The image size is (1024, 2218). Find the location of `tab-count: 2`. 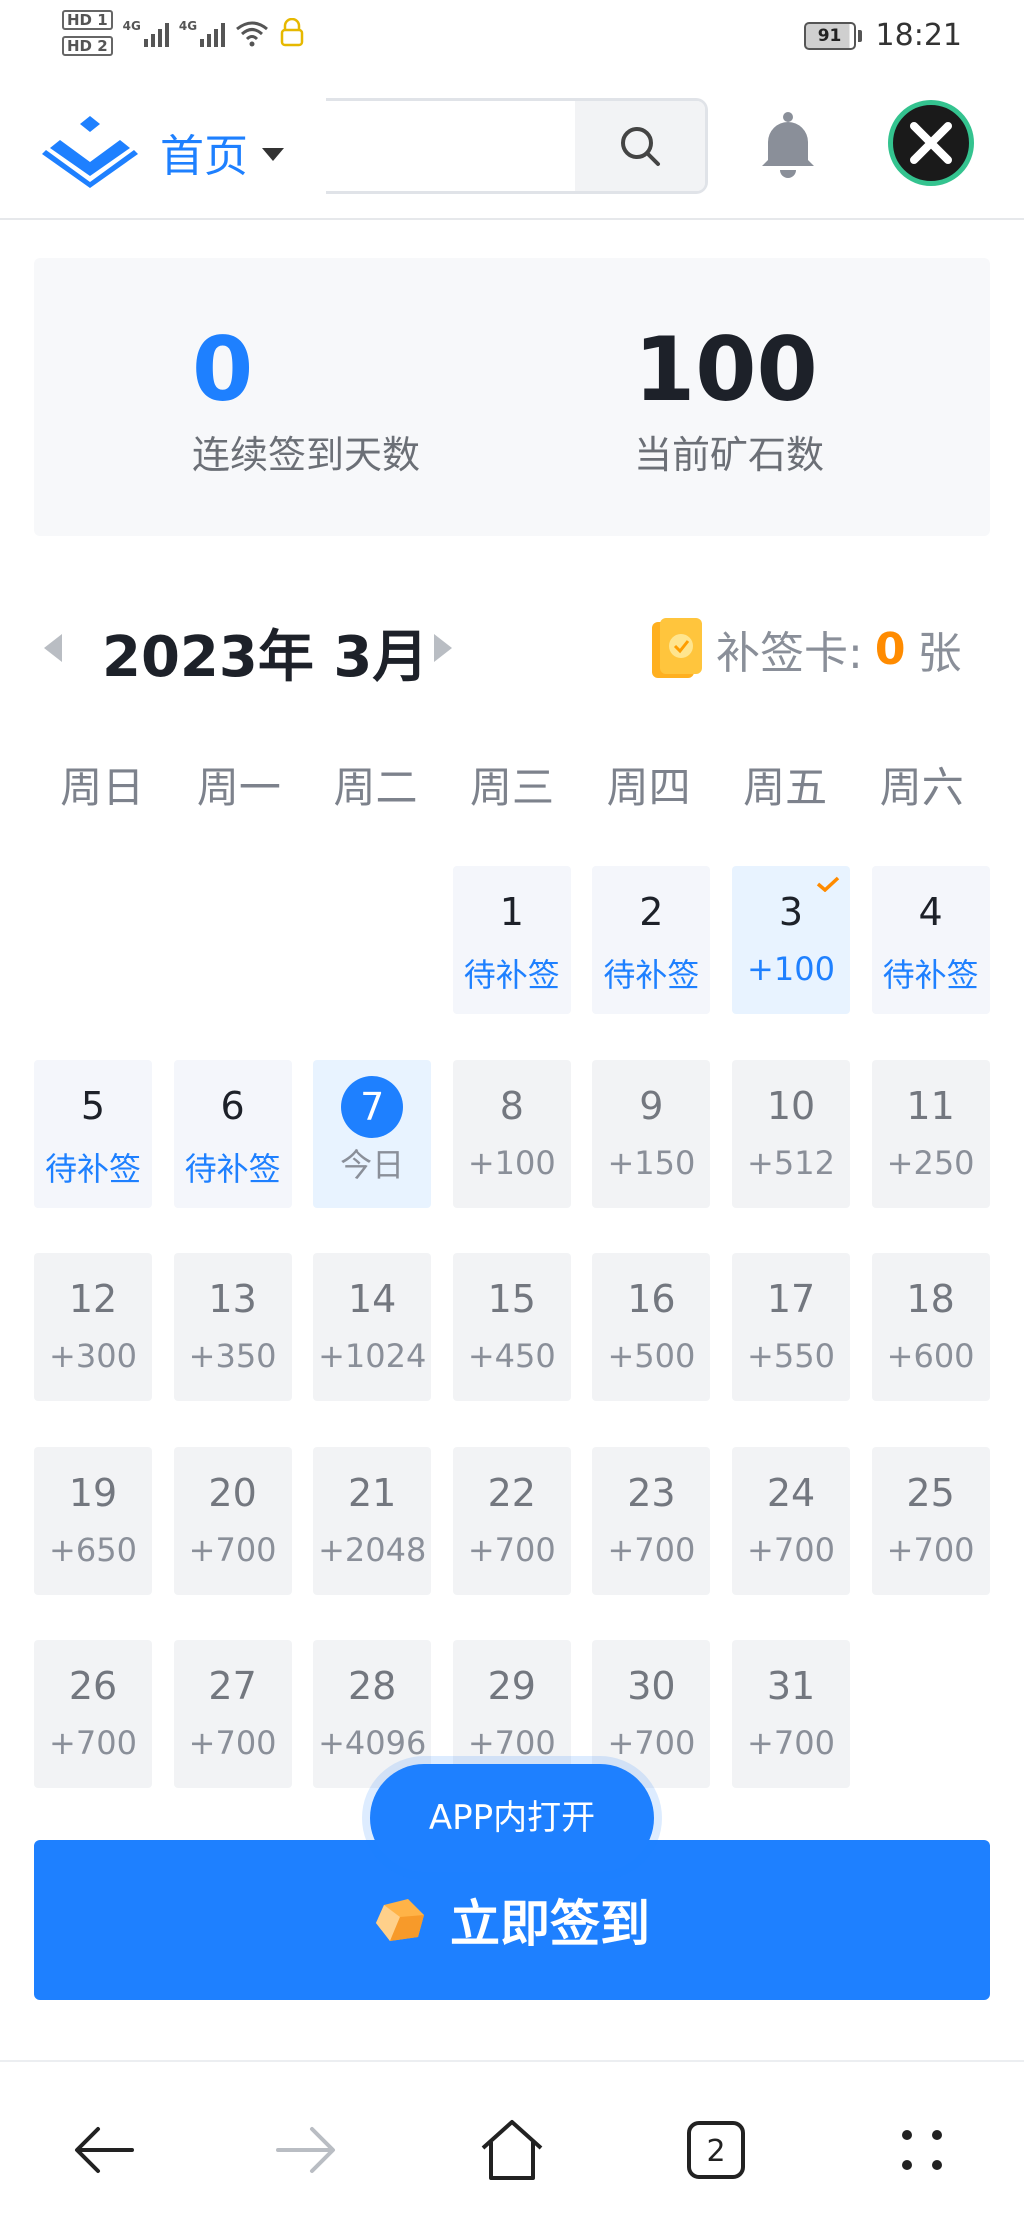

tab-count: 2 is located at coordinates (715, 2151).